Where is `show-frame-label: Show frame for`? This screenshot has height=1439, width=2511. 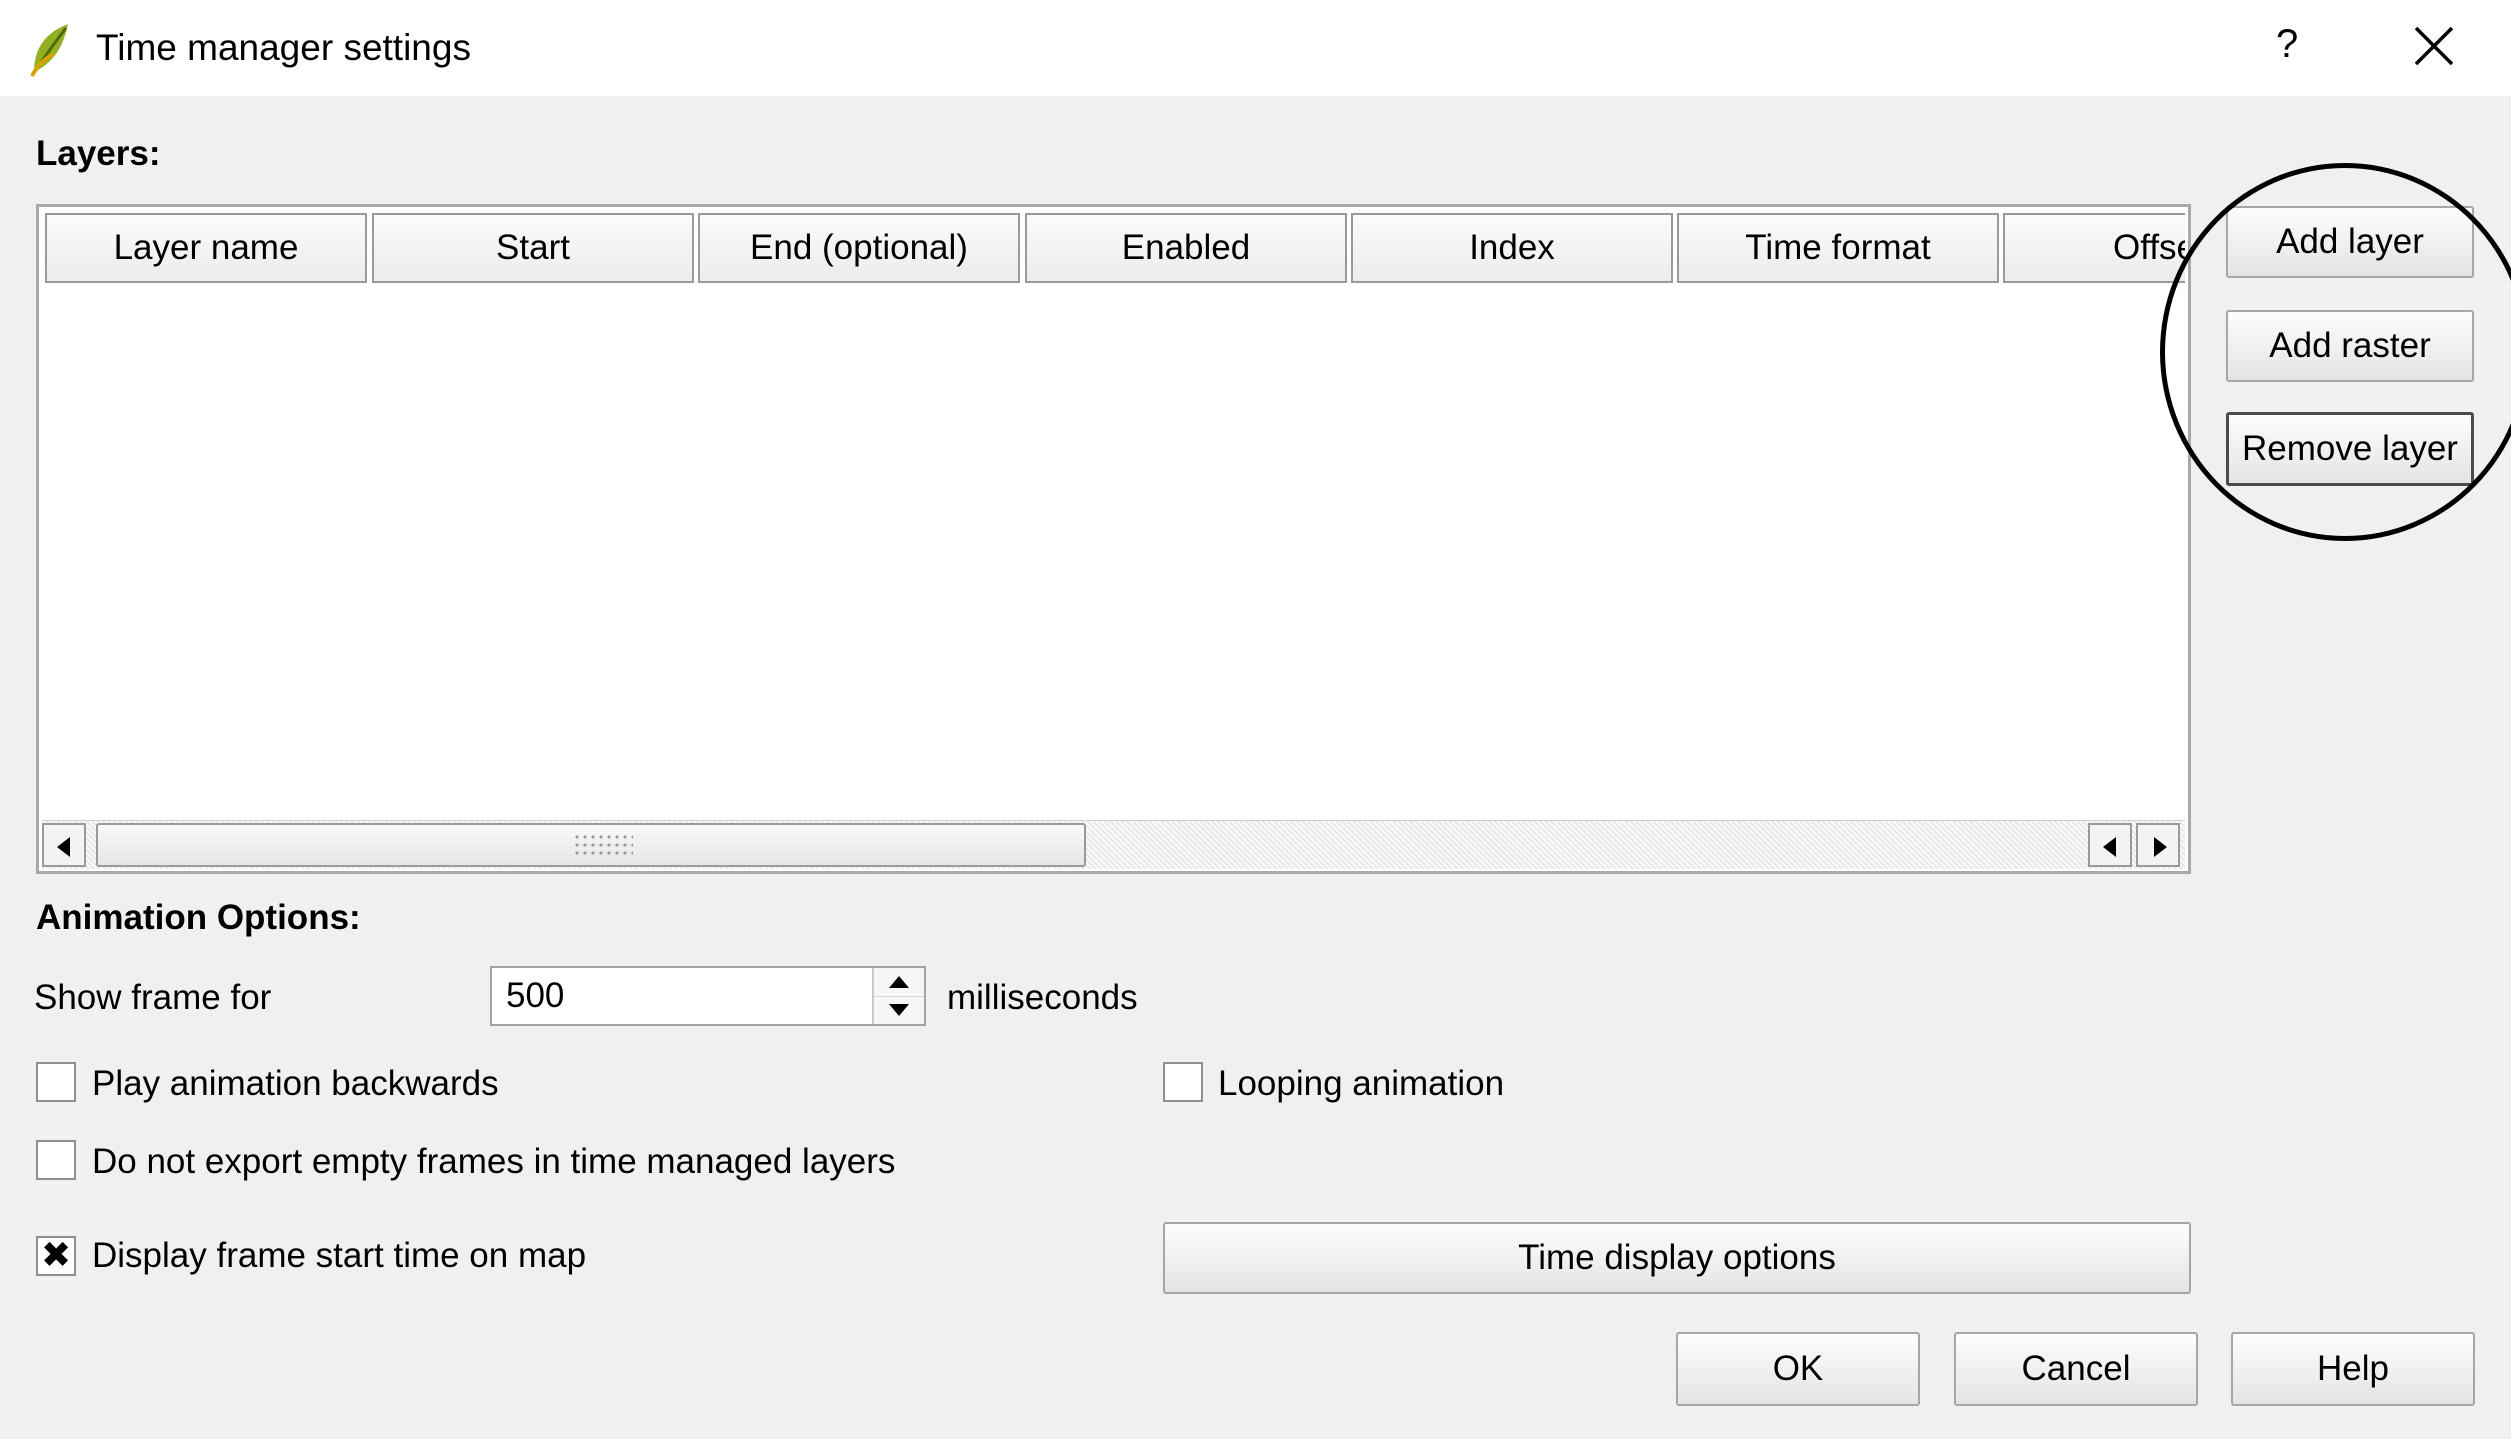
show-frame-label: Show frame for is located at coordinates (153, 997).